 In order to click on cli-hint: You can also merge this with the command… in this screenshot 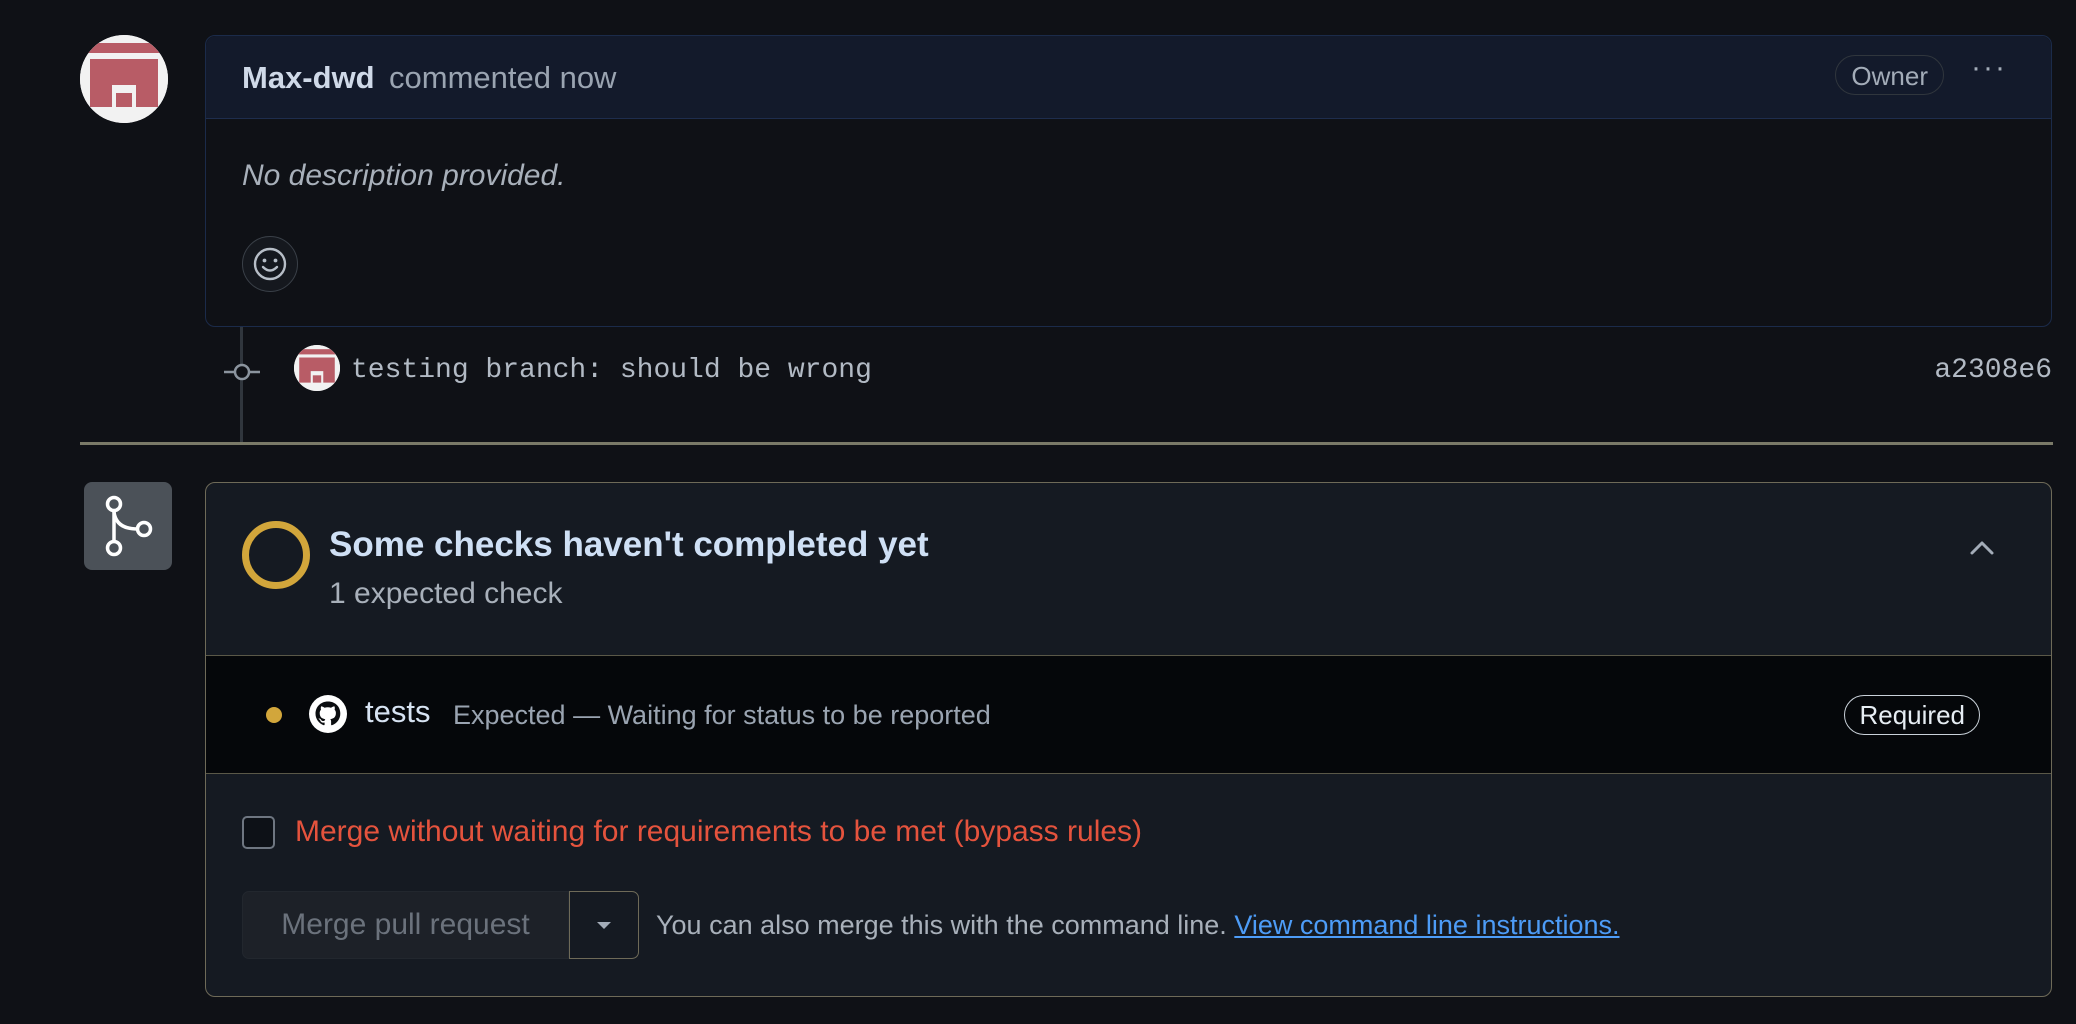, I will do `click(1138, 925)`.